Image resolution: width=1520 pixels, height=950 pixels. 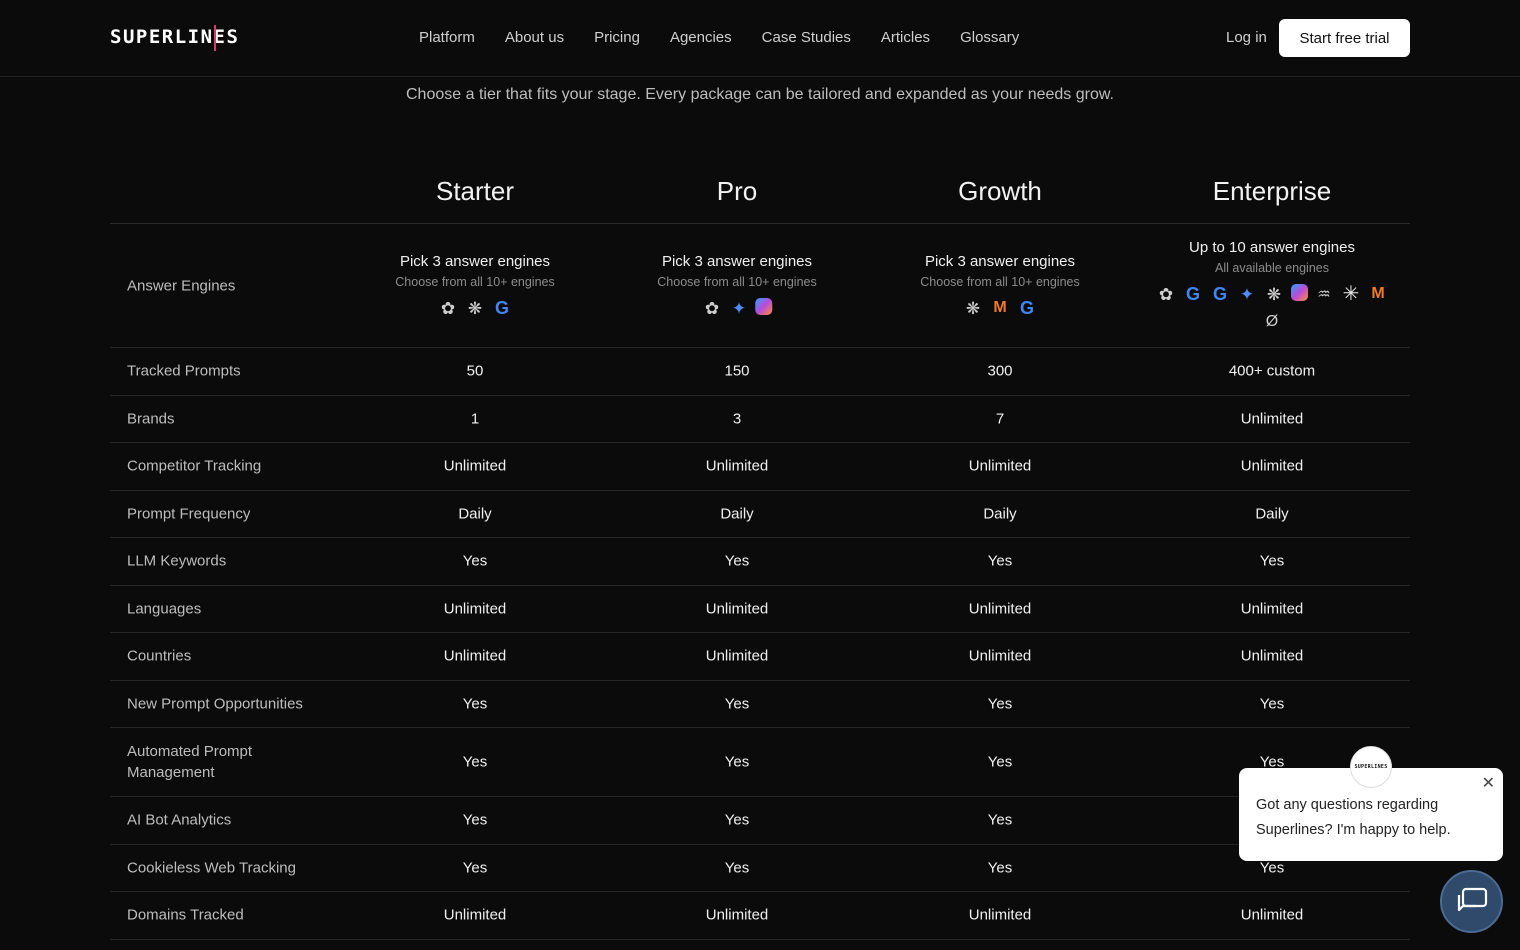 I want to click on table-cell: 150, so click(x=737, y=371).